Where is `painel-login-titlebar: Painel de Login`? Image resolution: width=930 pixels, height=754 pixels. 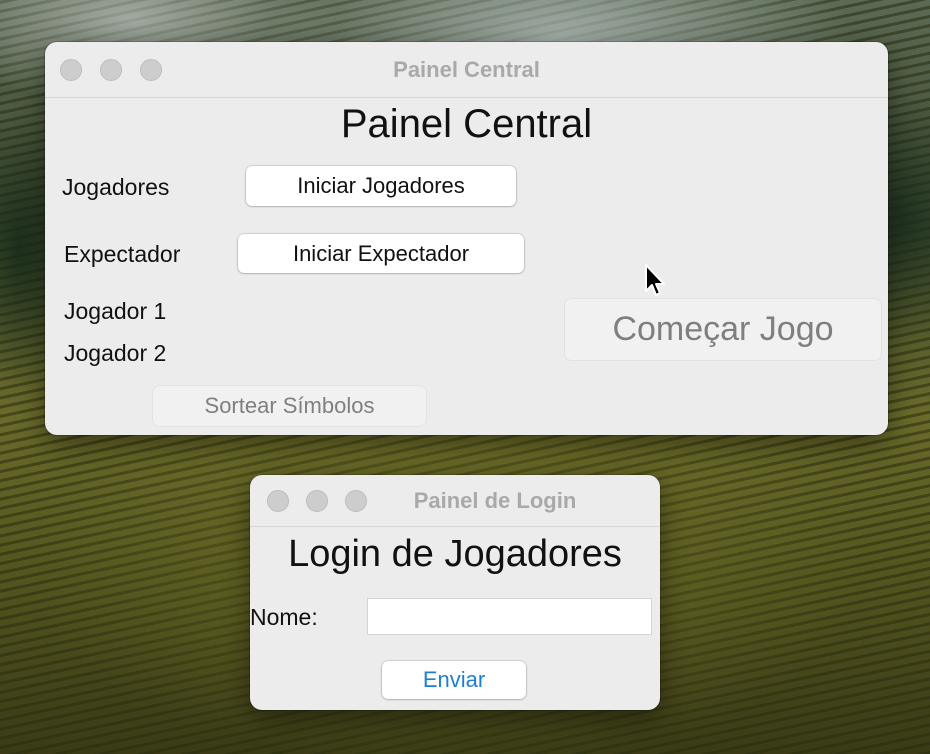
painel-login-titlebar: Painel de Login is located at coordinates (455, 501).